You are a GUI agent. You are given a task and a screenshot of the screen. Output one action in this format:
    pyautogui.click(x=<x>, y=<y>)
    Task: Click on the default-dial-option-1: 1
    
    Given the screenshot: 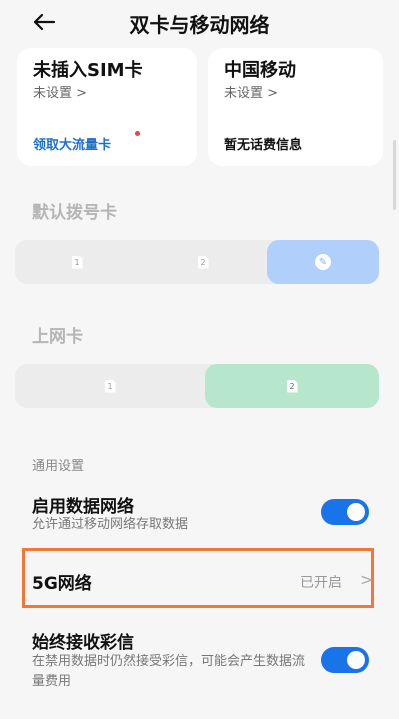 What is the action you would take?
    pyautogui.click(x=77, y=262)
    